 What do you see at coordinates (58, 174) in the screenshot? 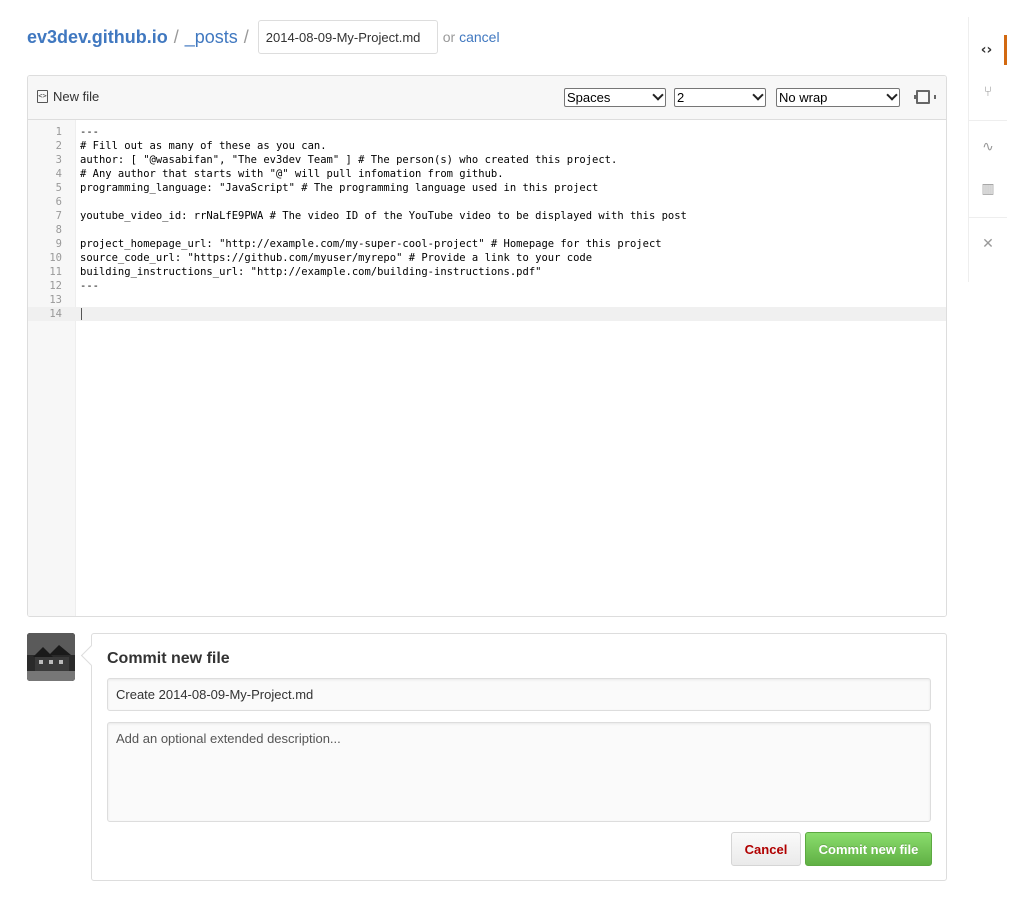
I see `line-number: 4` at bounding box center [58, 174].